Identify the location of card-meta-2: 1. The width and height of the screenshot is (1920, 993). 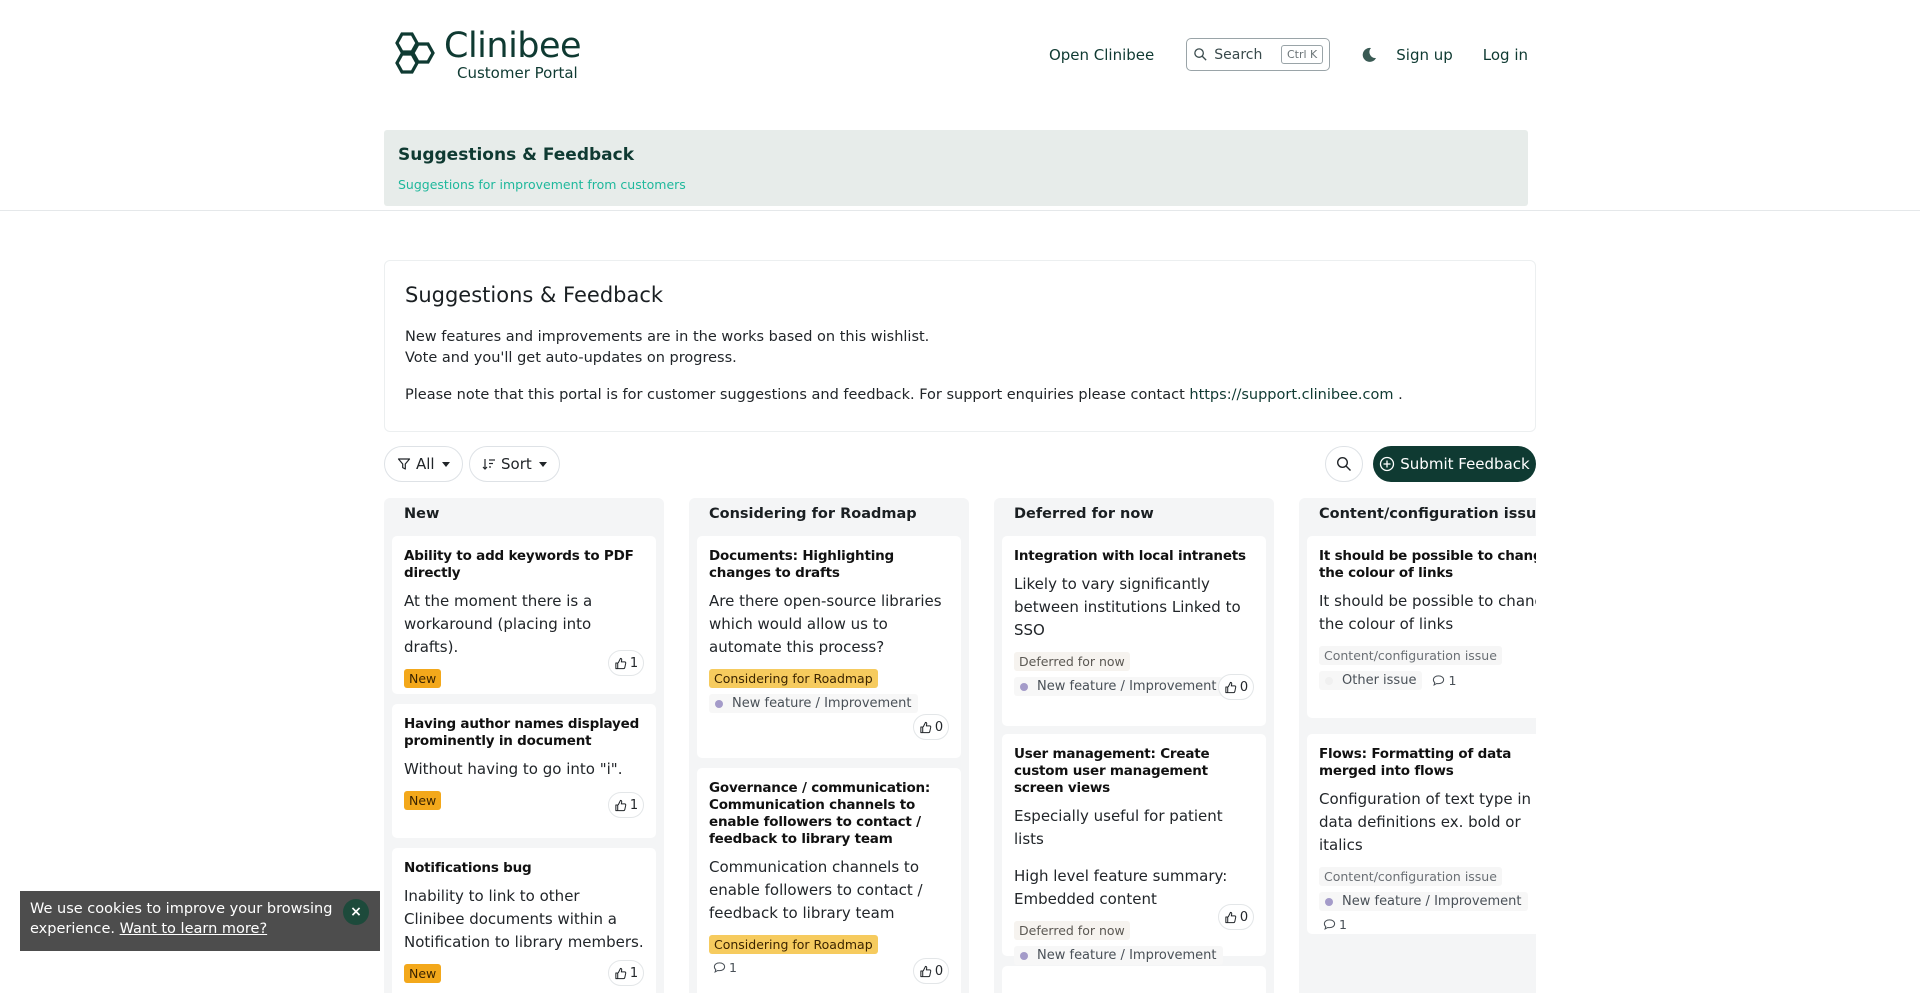
(1427, 924).